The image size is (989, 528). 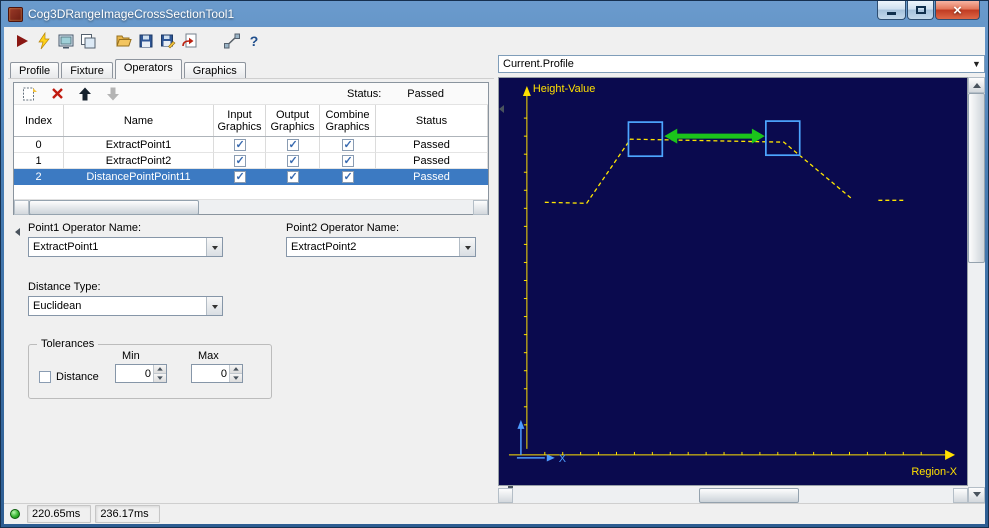 I want to click on tab-operators: Operators, so click(x=148, y=69).